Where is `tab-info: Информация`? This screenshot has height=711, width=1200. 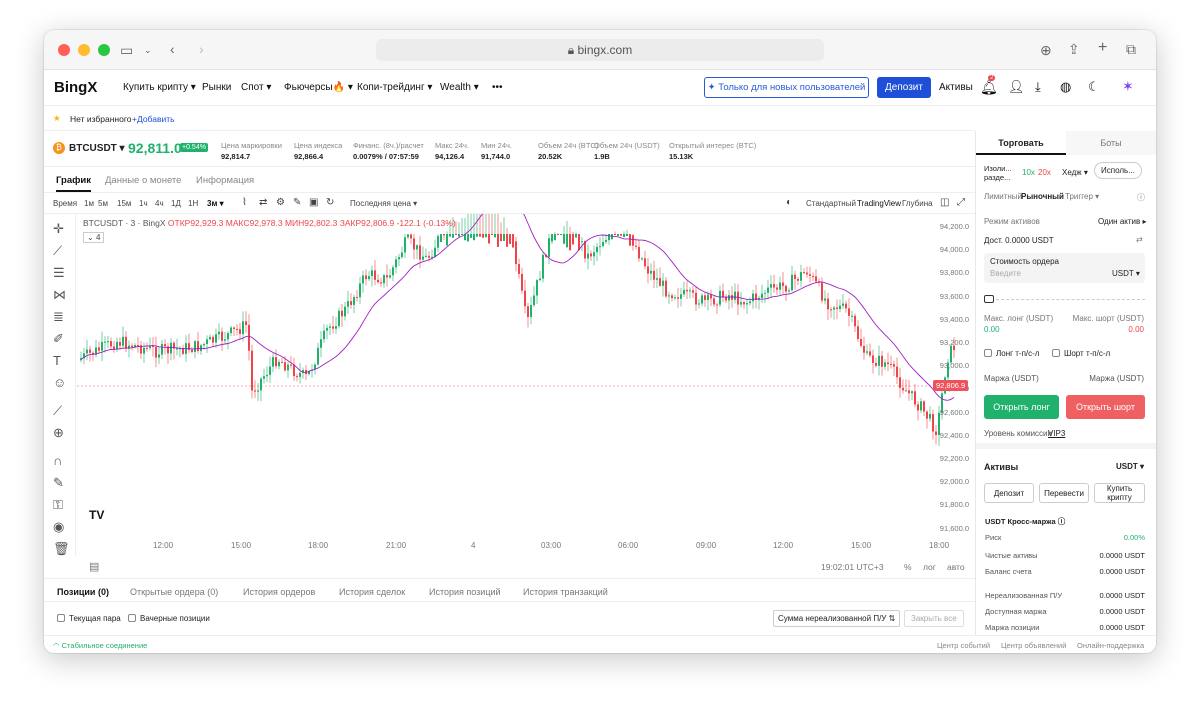 tab-info: Информация is located at coordinates (225, 180).